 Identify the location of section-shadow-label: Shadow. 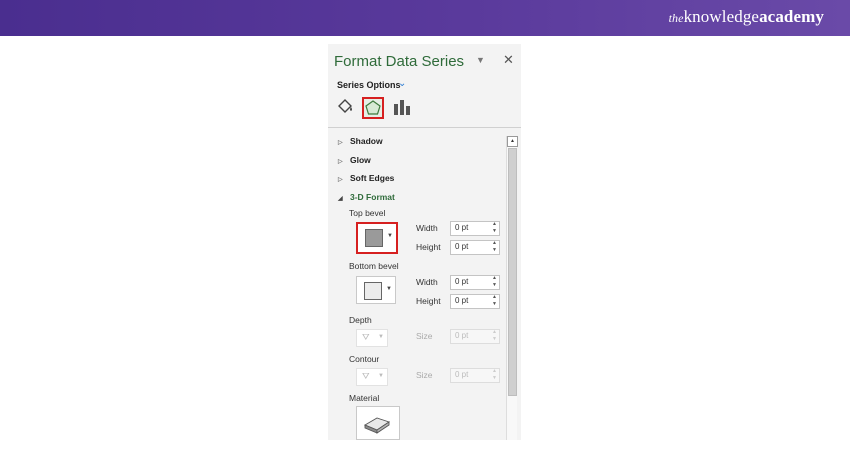
(366, 141).